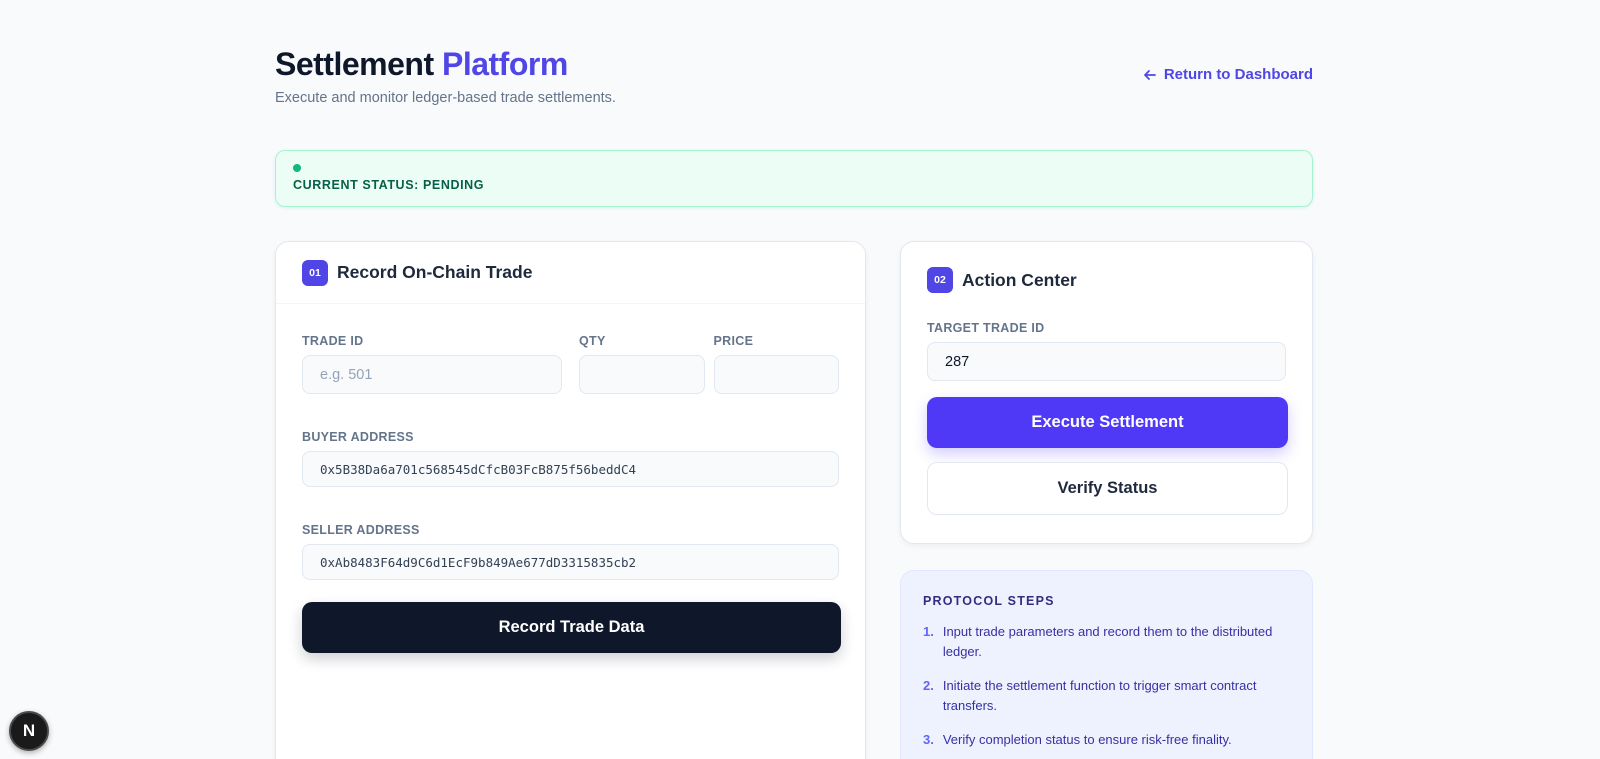  Describe the element at coordinates (435, 272) in the screenshot. I see `record-trade-title: Record On-Chain Trade` at that location.